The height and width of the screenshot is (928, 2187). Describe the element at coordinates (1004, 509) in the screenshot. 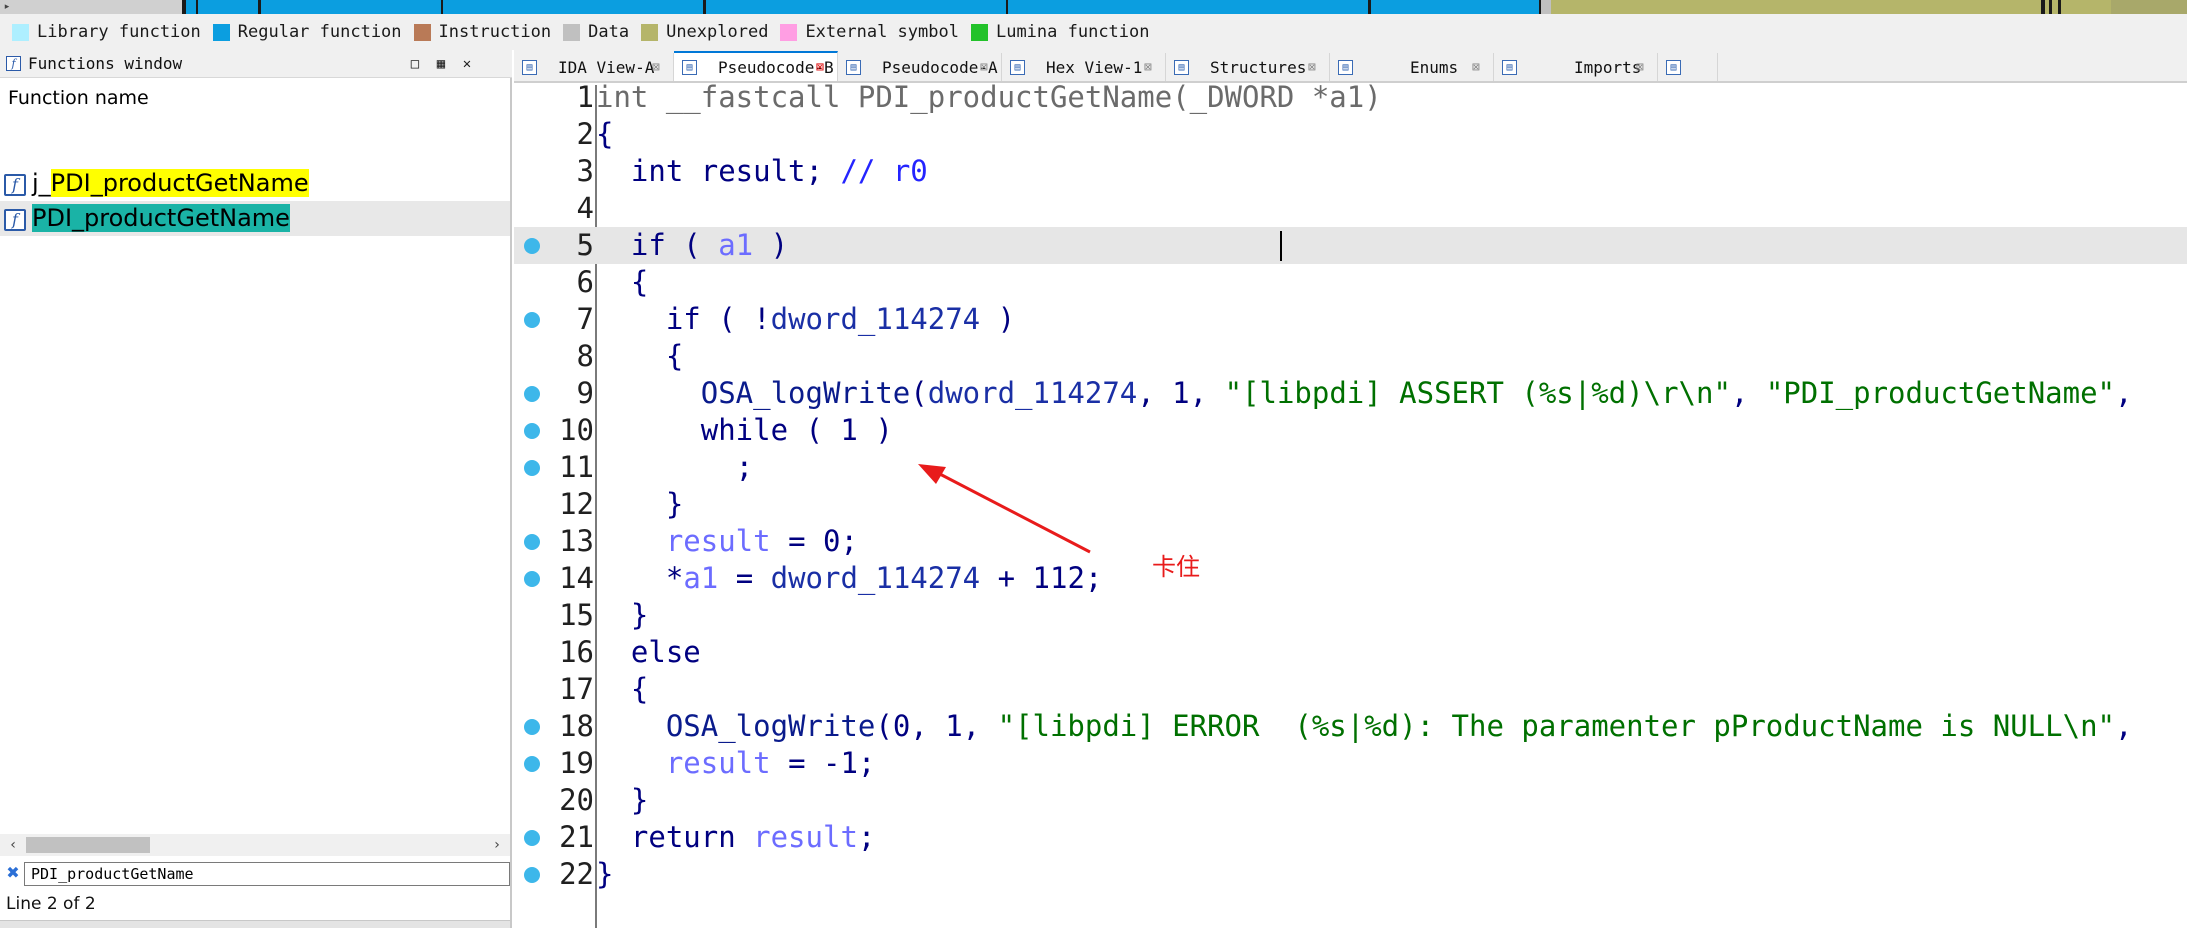

I see `annotation-arrow` at that location.